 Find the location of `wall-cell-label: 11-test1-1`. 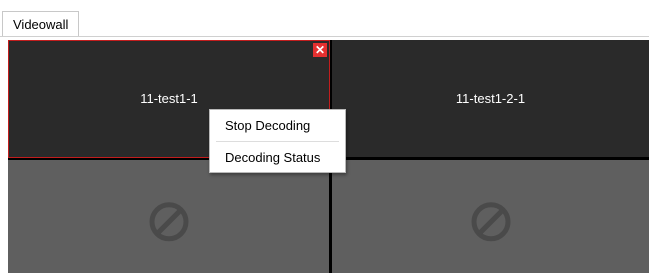

wall-cell-label: 11-test1-1 is located at coordinates (169, 98).